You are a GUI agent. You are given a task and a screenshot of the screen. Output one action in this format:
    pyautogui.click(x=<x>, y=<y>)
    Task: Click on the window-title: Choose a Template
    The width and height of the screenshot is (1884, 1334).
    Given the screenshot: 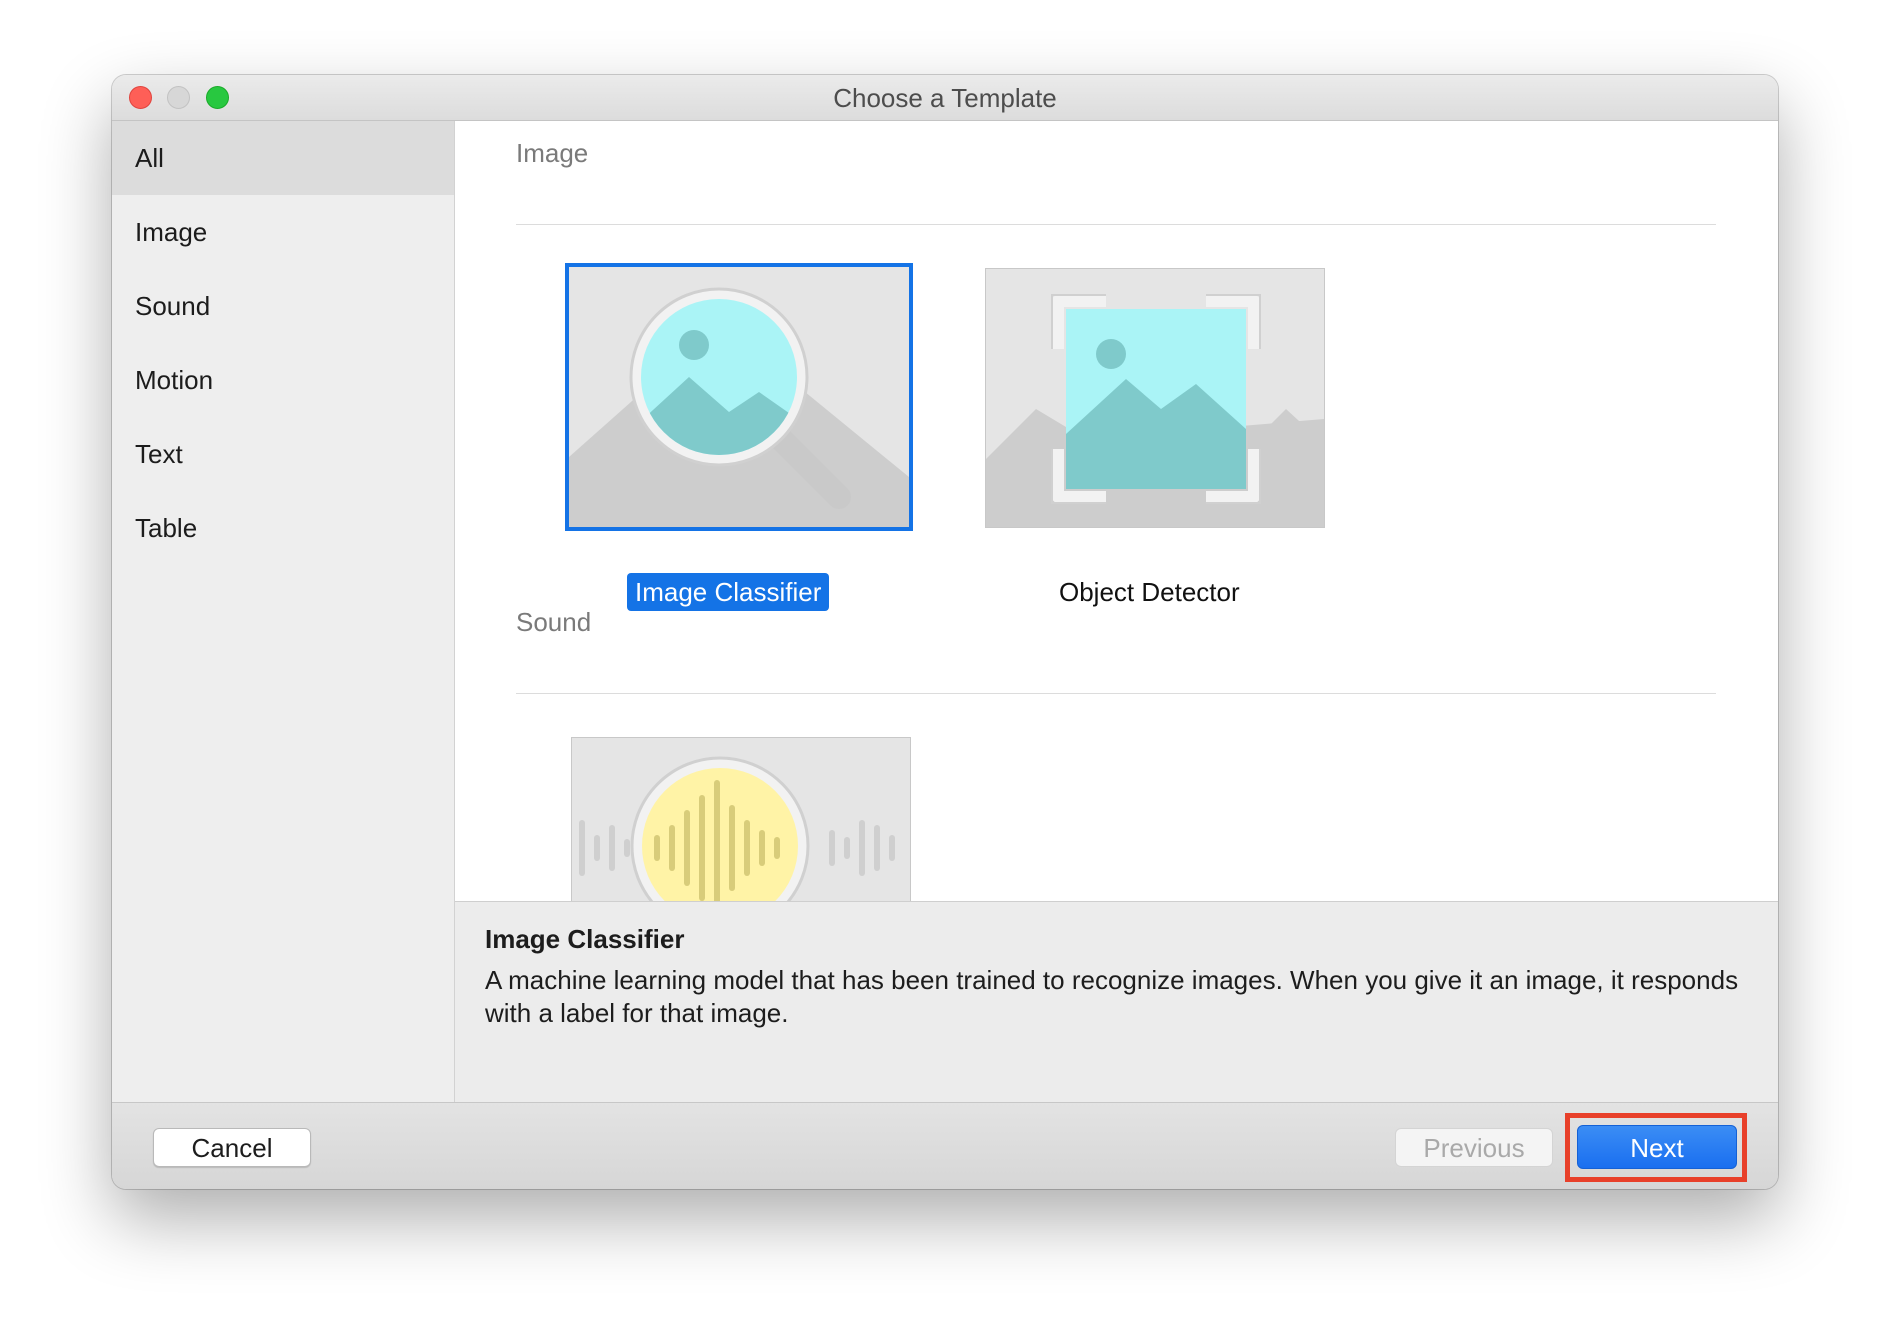 What is the action you would take?
    pyautogui.click(x=945, y=98)
    